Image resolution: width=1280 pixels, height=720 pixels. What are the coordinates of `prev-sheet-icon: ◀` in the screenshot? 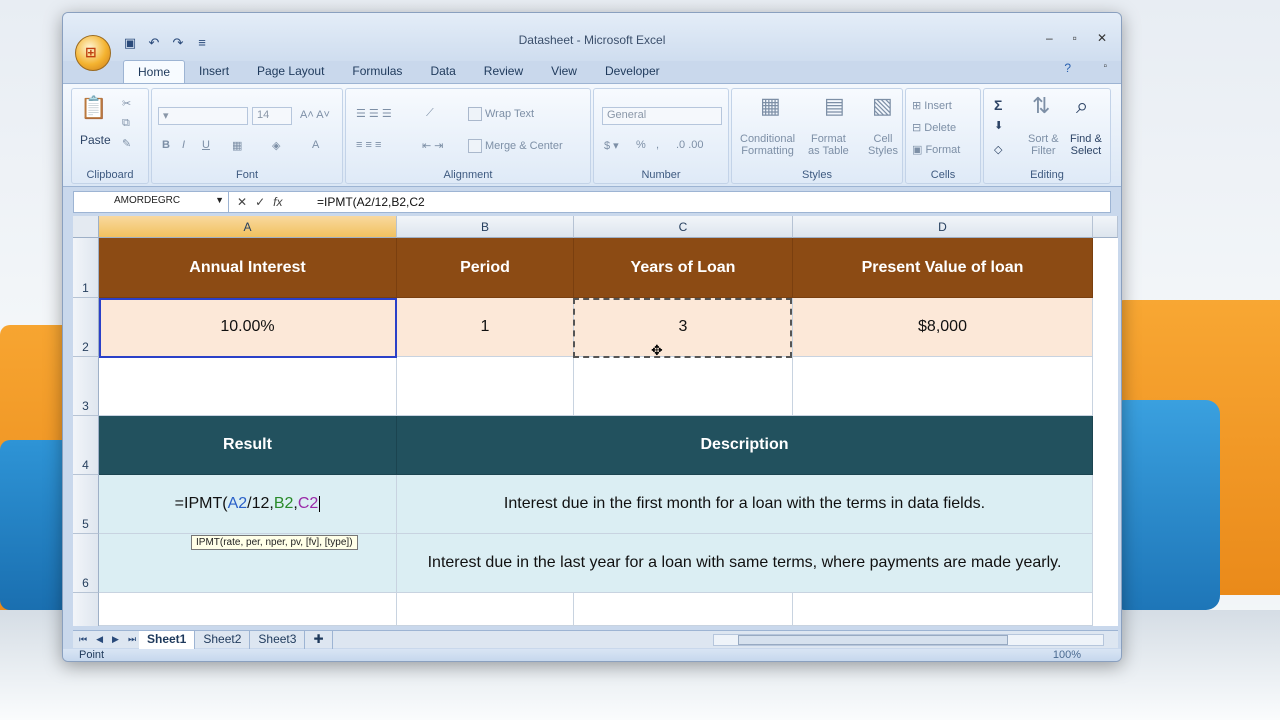 It's located at (99, 639).